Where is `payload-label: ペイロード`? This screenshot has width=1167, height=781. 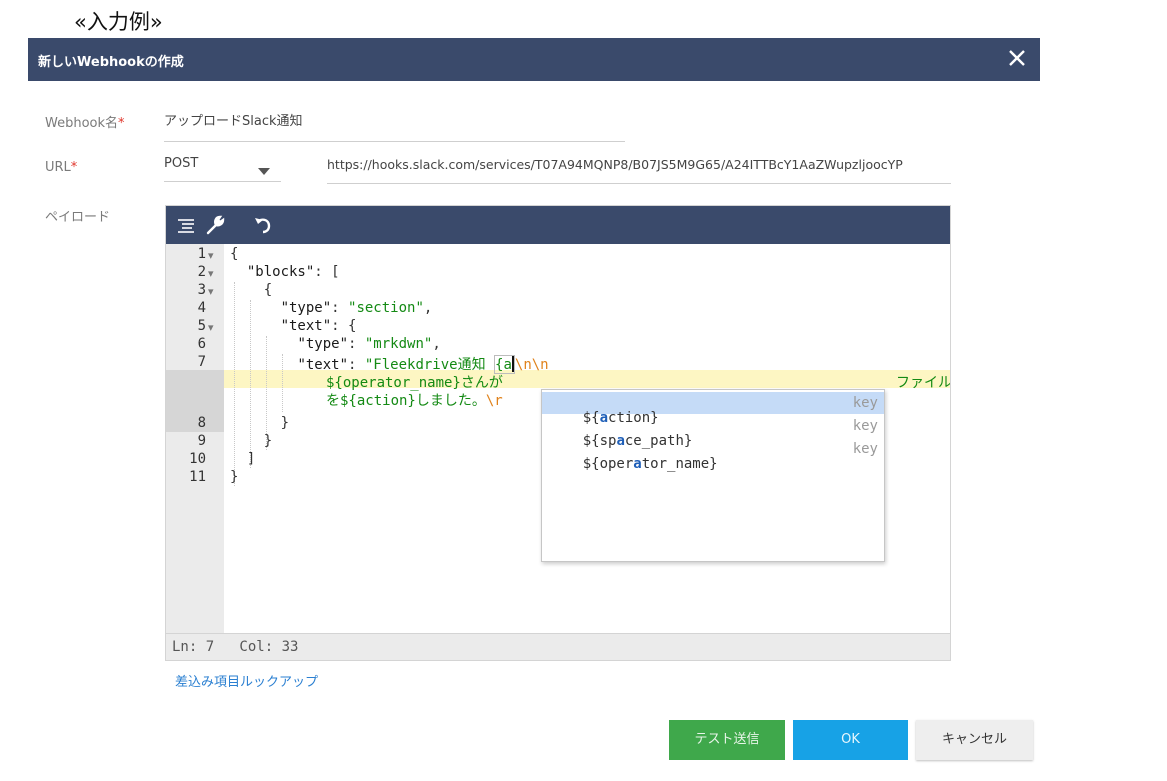
payload-label: ペイロード is located at coordinates (78, 217).